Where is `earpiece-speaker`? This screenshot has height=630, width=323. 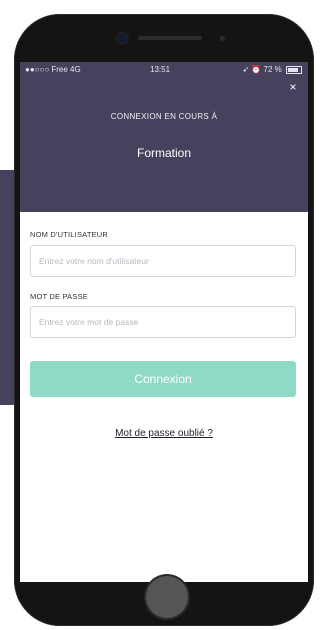 earpiece-speaker is located at coordinates (170, 38).